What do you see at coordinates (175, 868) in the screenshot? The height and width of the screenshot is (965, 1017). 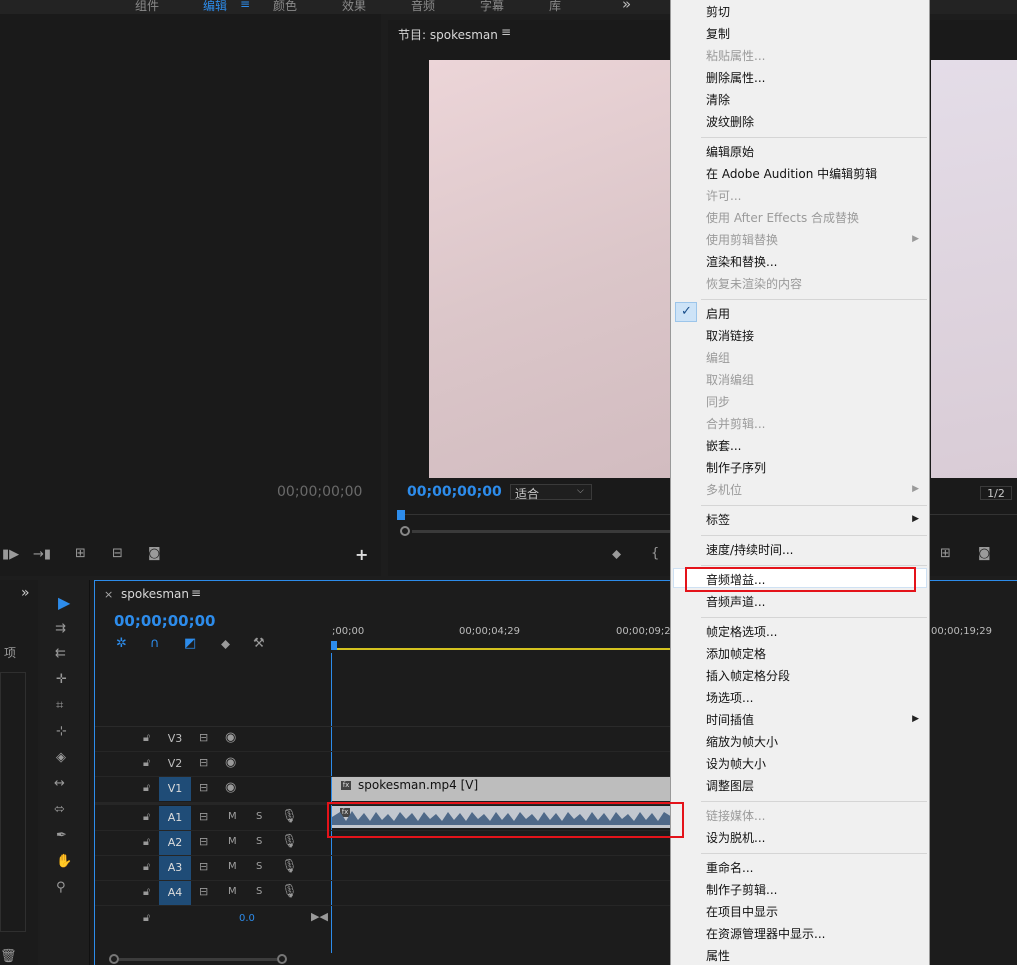 I see `track-name-a3: A3` at bounding box center [175, 868].